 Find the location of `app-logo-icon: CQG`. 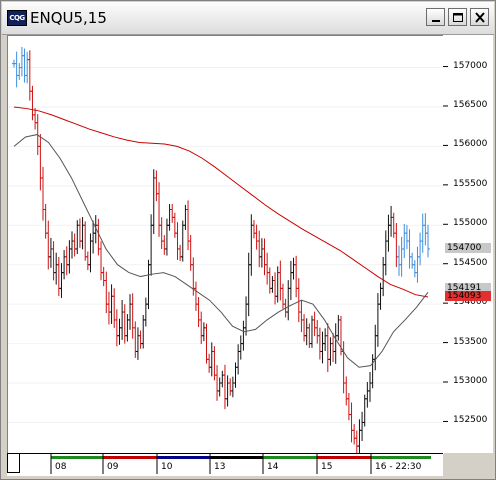

app-logo-icon: CQG is located at coordinates (17, 18).